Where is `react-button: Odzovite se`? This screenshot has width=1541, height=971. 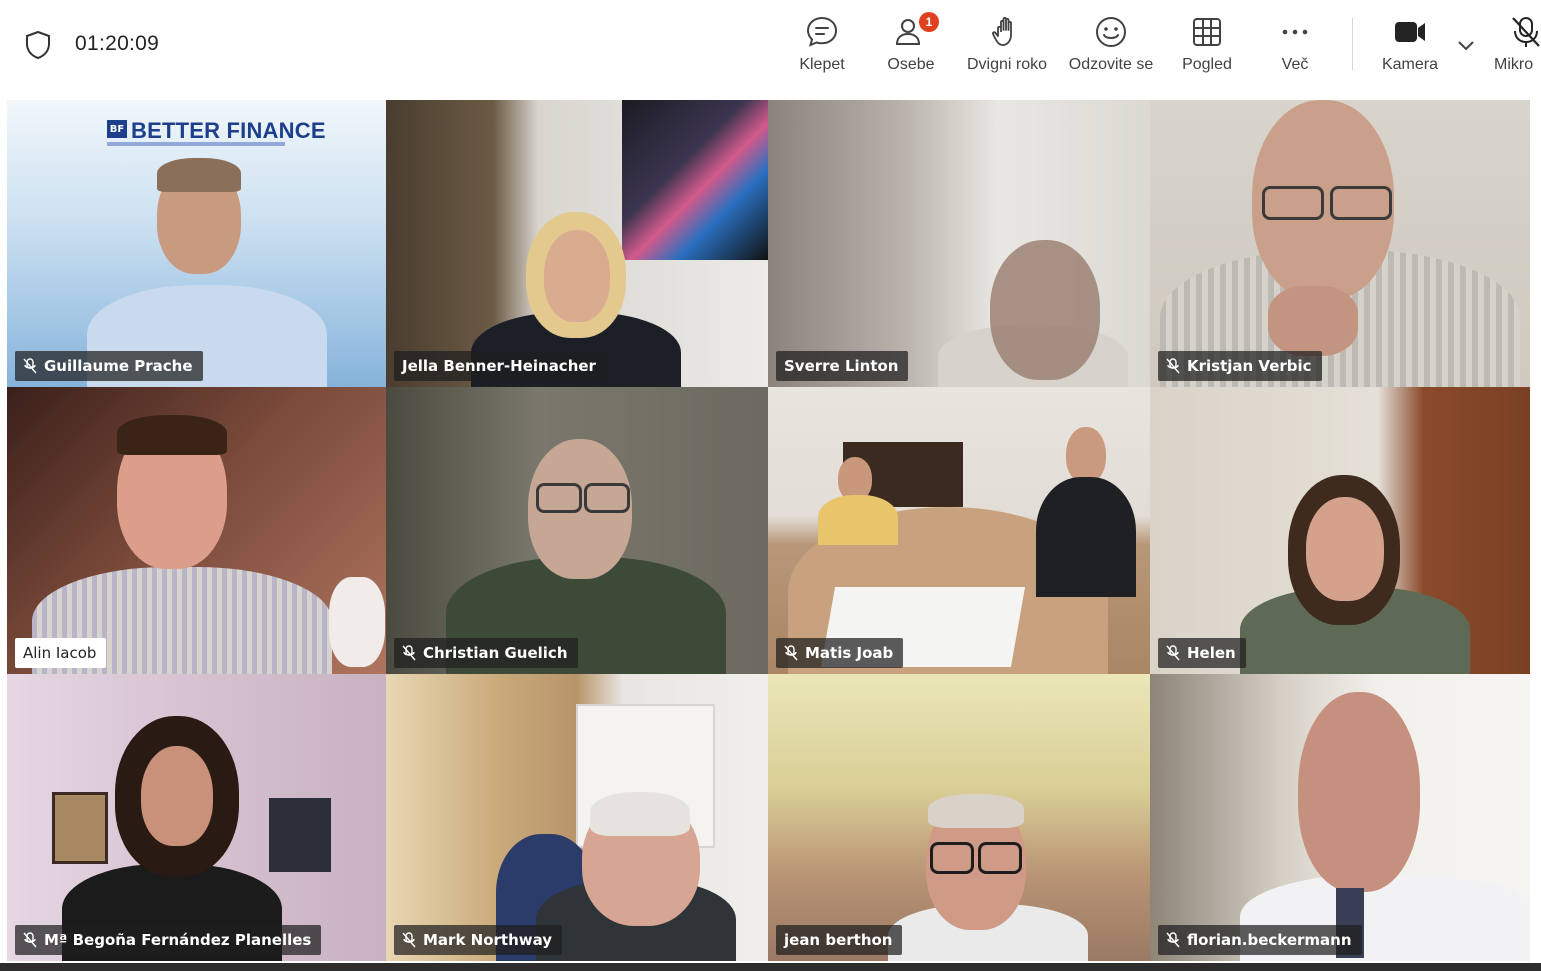
react-button: Odzovite se is located at coordinates (1111, 47).